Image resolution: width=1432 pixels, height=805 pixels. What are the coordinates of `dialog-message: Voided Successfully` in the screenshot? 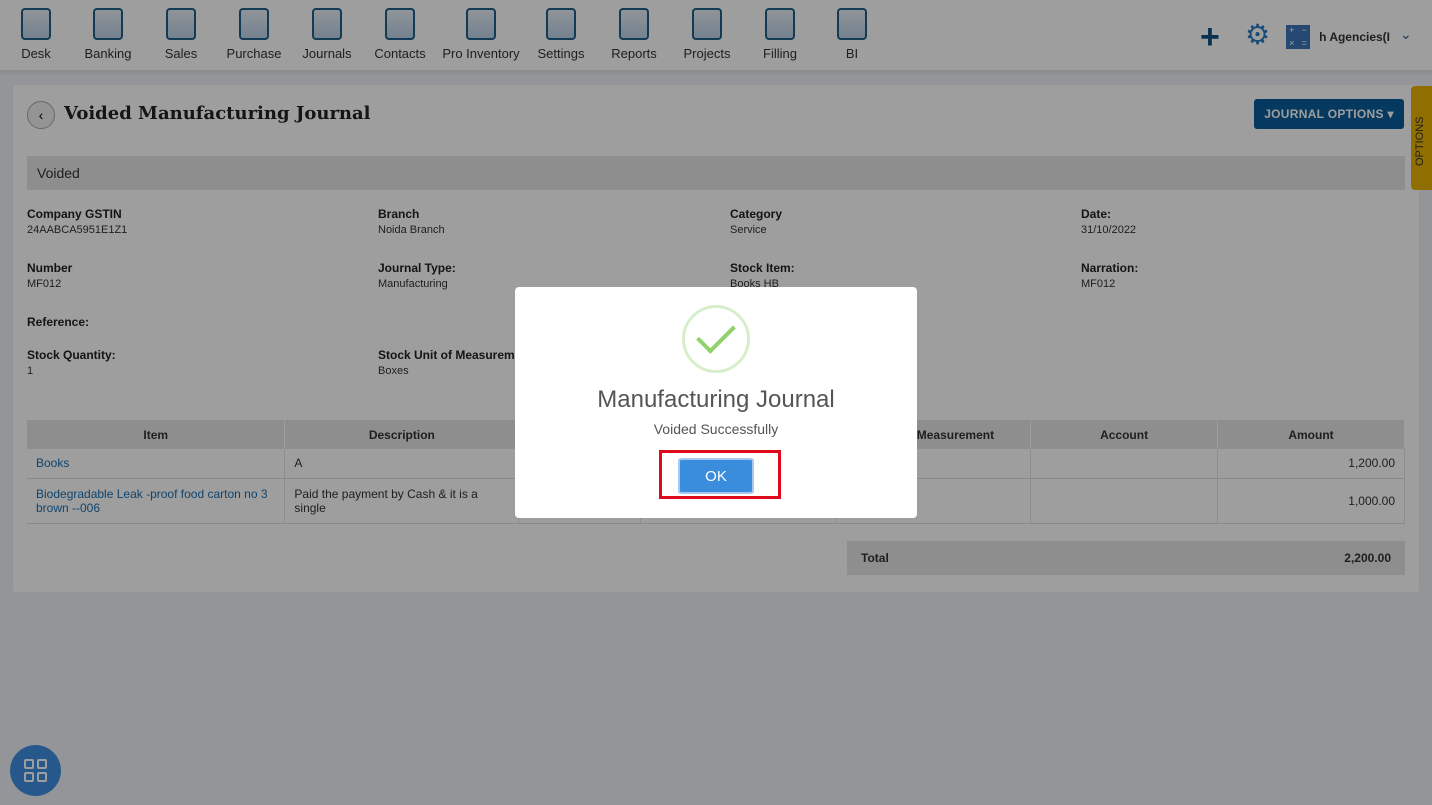 It's located at (716, 429).